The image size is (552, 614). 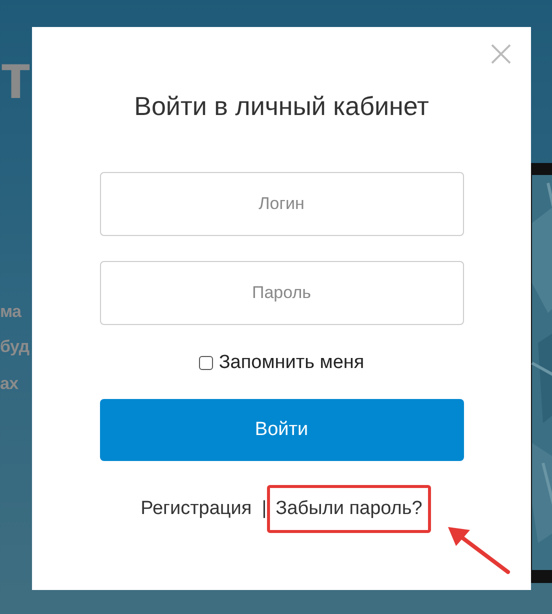 What do you see at coordinates (205, 363) in the screenshot?
I see `remember-checkbox` at bounding box center [205, 363].